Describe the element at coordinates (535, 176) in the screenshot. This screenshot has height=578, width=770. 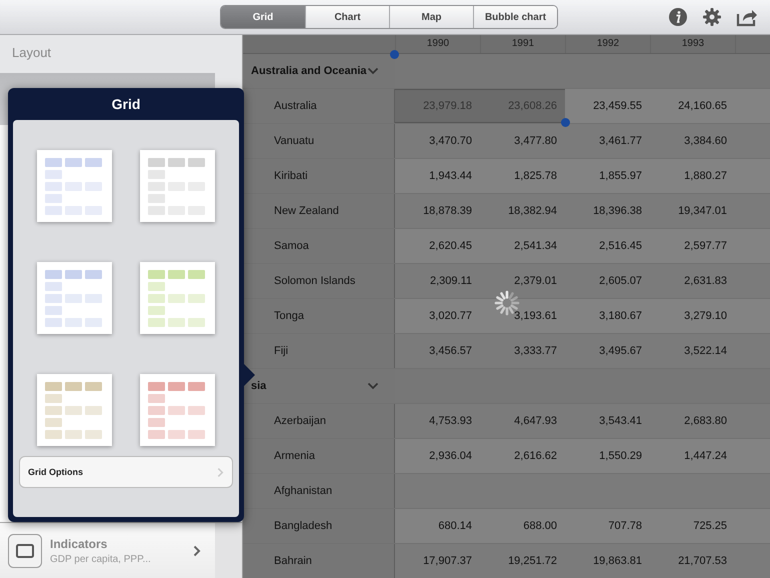
I see `value-text: 1,825.78` at that location.